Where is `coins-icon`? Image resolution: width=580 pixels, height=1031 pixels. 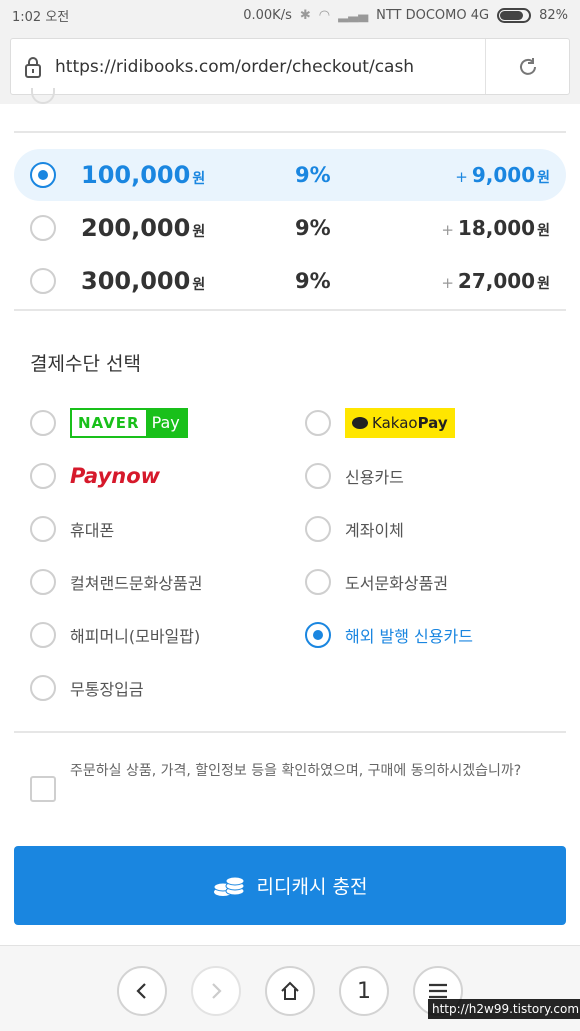 coins-icon is located at coordinates (229, 886).